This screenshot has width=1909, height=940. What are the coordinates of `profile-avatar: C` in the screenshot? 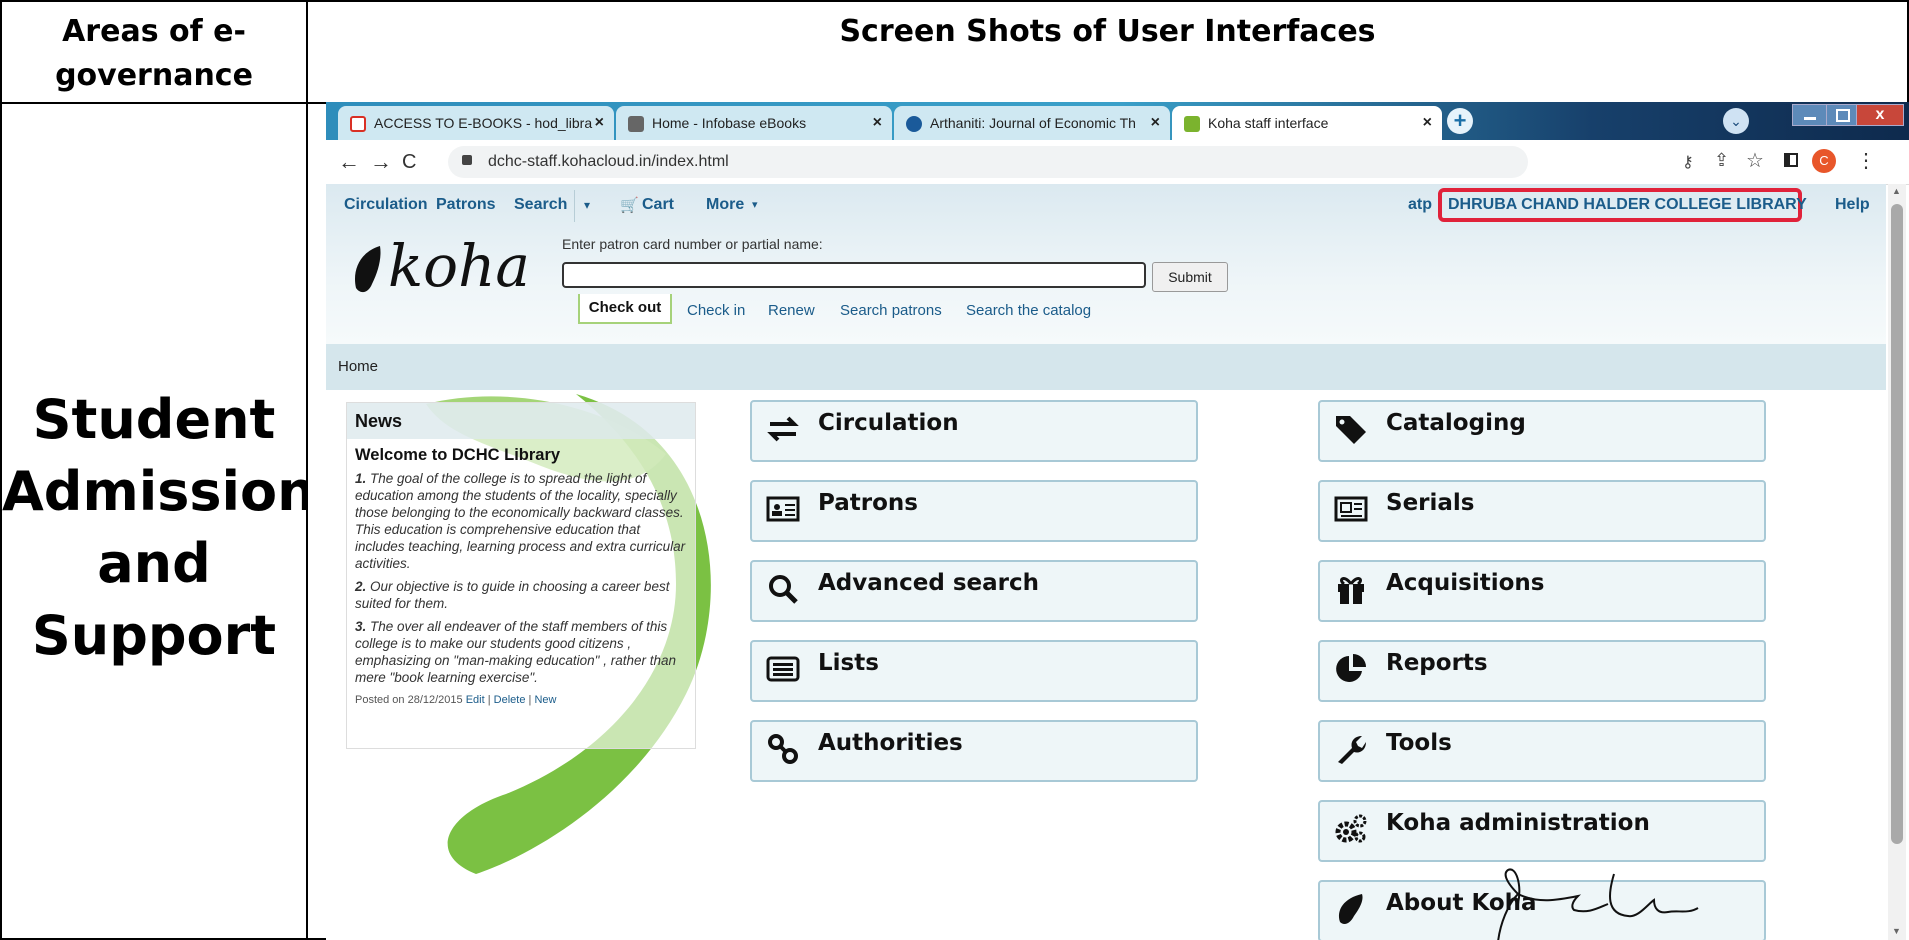 It's located at (1824, 161).